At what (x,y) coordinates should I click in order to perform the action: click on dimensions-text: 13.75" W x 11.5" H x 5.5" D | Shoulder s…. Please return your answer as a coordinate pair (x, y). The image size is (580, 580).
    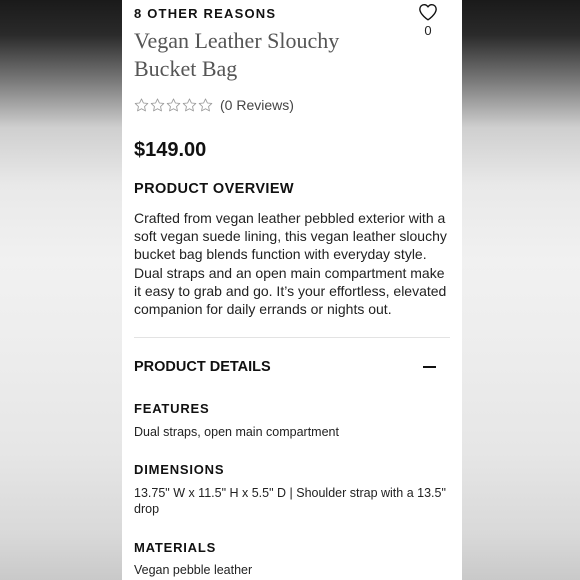
    Looking at the image, I should click on (290, 501).